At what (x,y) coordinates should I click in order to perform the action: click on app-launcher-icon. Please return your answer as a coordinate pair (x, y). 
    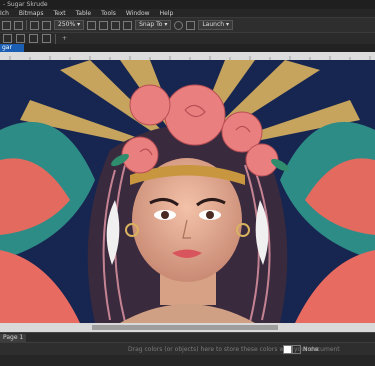
    Looking at the image, I should click on (191, 25).